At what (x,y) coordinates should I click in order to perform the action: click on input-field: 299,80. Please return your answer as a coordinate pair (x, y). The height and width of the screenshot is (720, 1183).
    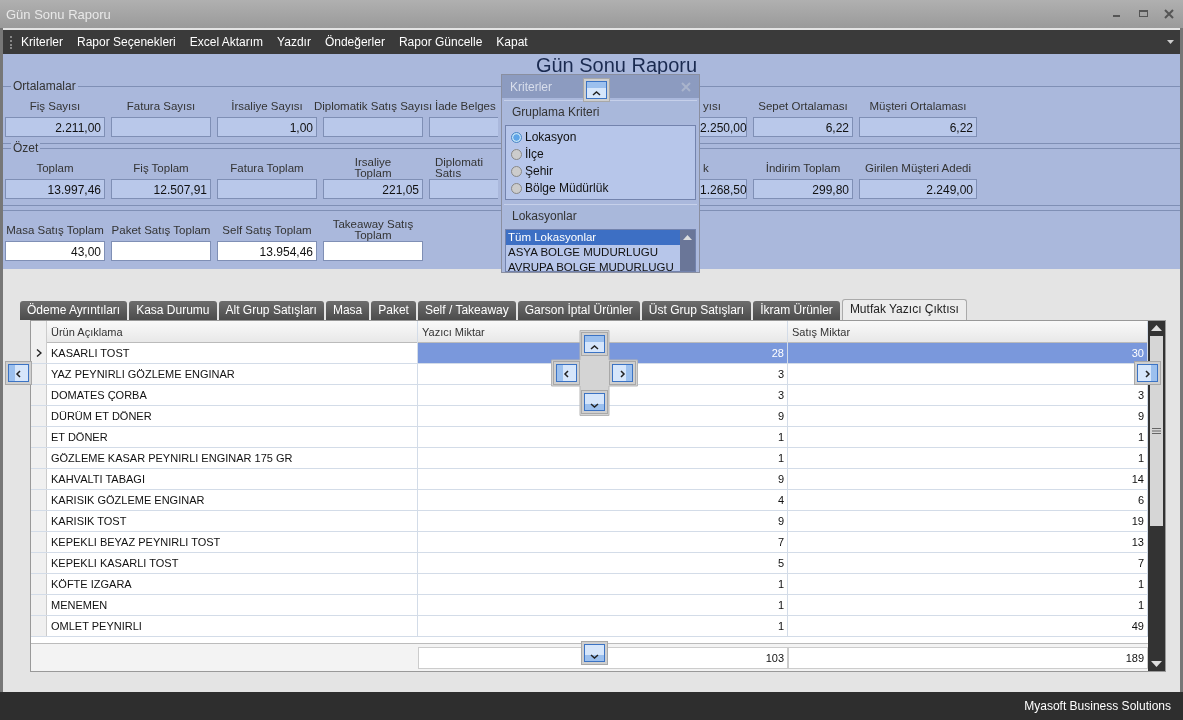
    Looking at the image, I should click on (803, 189).